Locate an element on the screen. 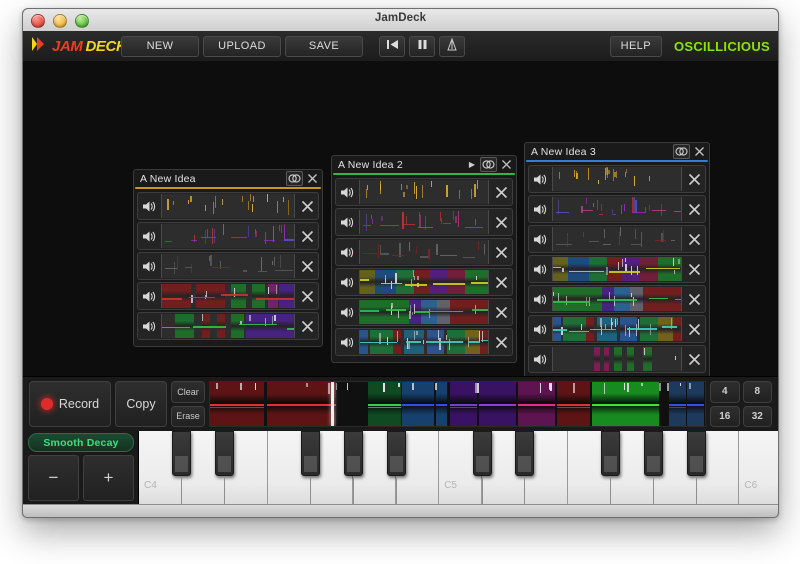 The height and width of the screenshot is (564, 800). erase-button: Erase is located at coordinates (188, 416).